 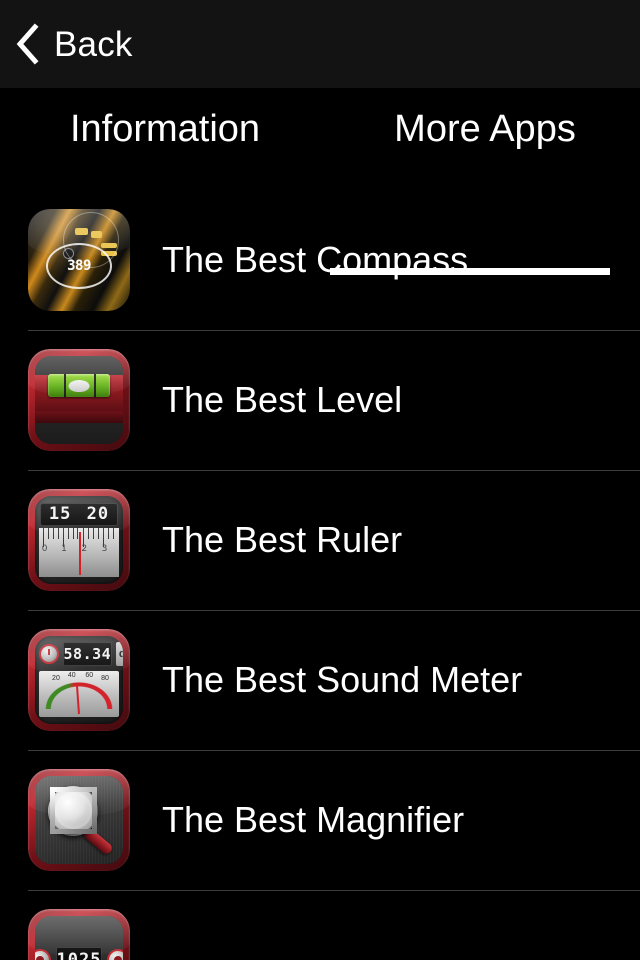 I want to click on list-item: 389 The Best Compass, so click(x=320, y=260).